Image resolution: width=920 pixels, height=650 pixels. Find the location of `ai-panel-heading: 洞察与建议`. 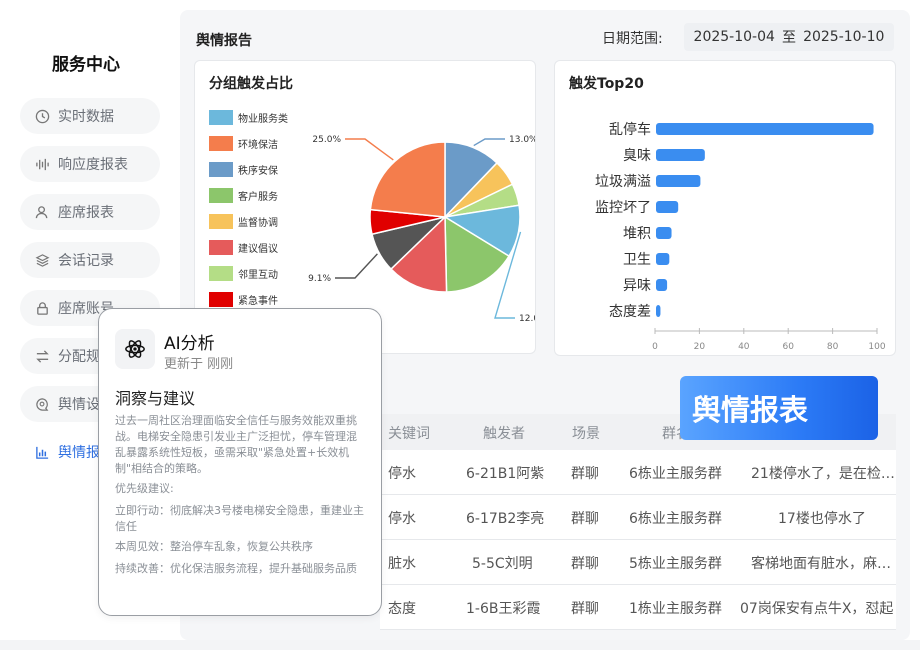

ai-panel-heading: 洞察与建议 is located at coordinates (155, 398).